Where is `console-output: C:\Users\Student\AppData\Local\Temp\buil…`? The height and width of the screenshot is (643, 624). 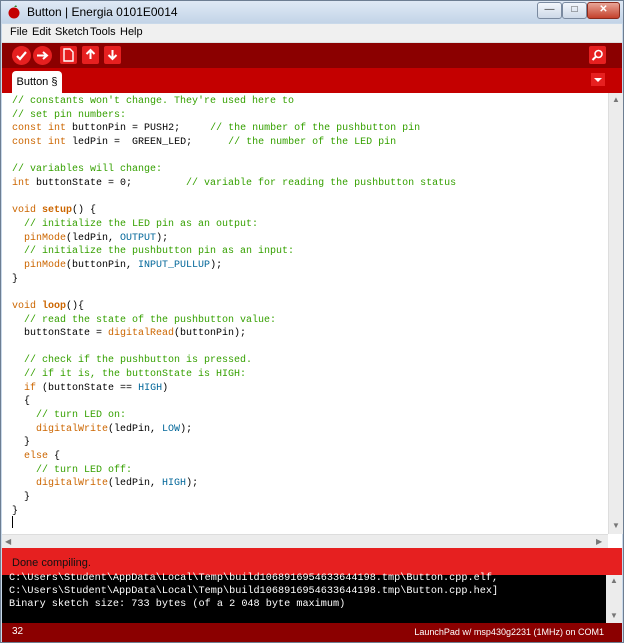
console-output: C:\Users\Student\AppData\Local\Temp\buil… is located at coordinates (312, 598).